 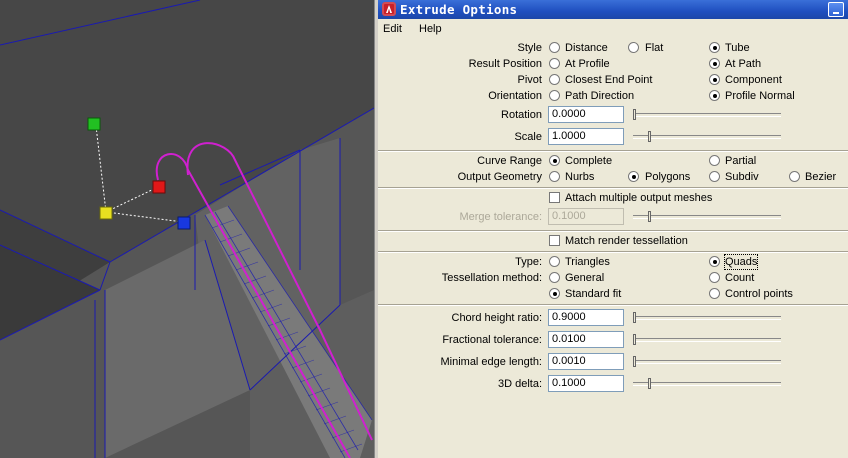 I want to click on output-subdiv-radio, so click(x=714, y=176).